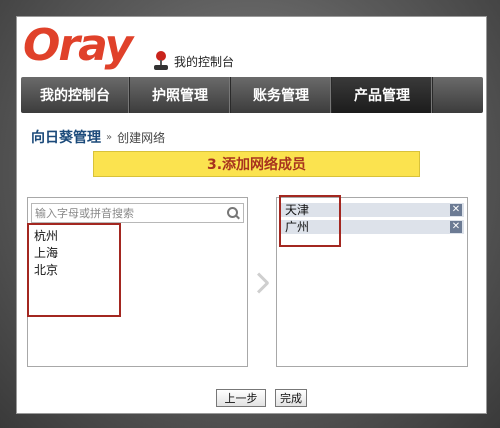 The image size is (500, 428). What do you see at coordinates (382, 95) in the screenshot?
I see `nav-item-products: 产品管理` at bounding box center [382, 95].